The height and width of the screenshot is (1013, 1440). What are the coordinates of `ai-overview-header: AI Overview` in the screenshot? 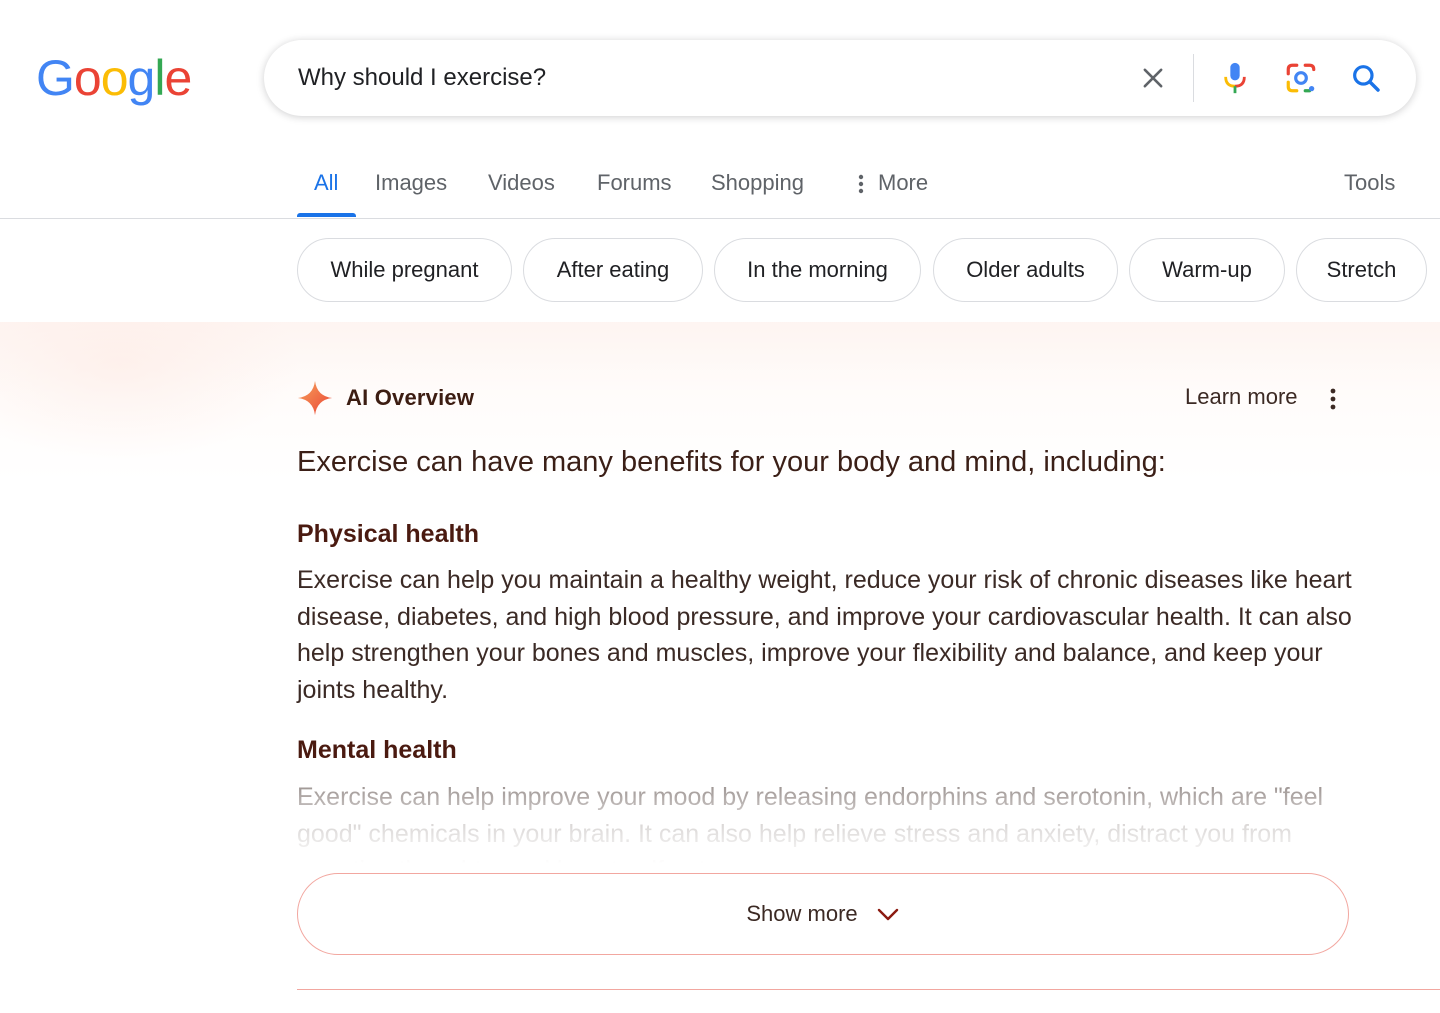 It's located at (385, 398).